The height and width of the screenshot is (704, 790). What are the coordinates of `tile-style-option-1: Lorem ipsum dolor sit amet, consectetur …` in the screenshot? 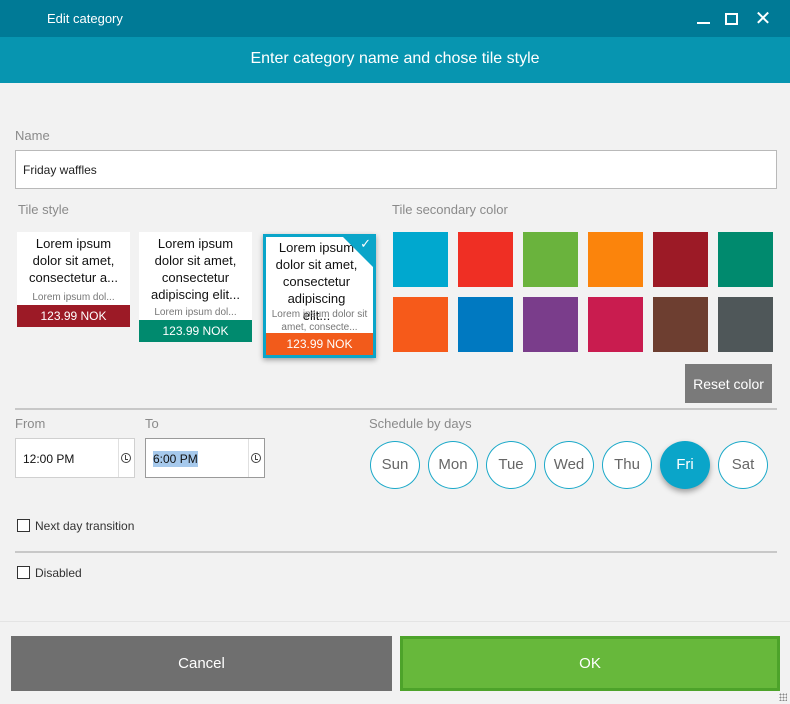 It's located at (73, 279).